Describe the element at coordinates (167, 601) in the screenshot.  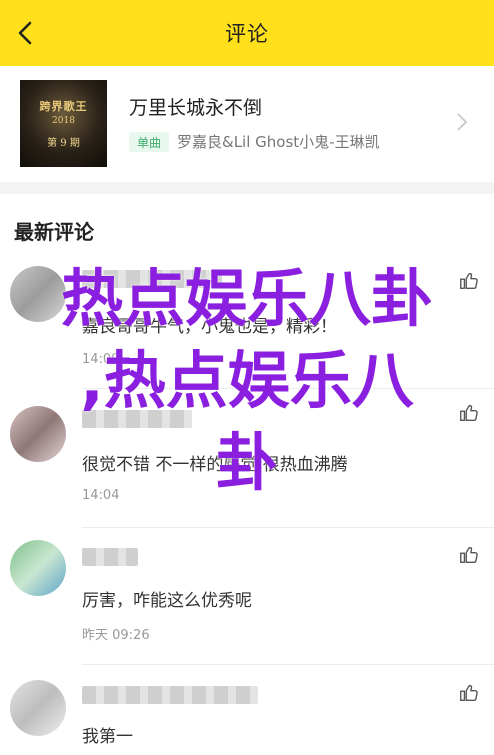
I see `comment-text: 厉害，咋能这么优秀呢` at that location.